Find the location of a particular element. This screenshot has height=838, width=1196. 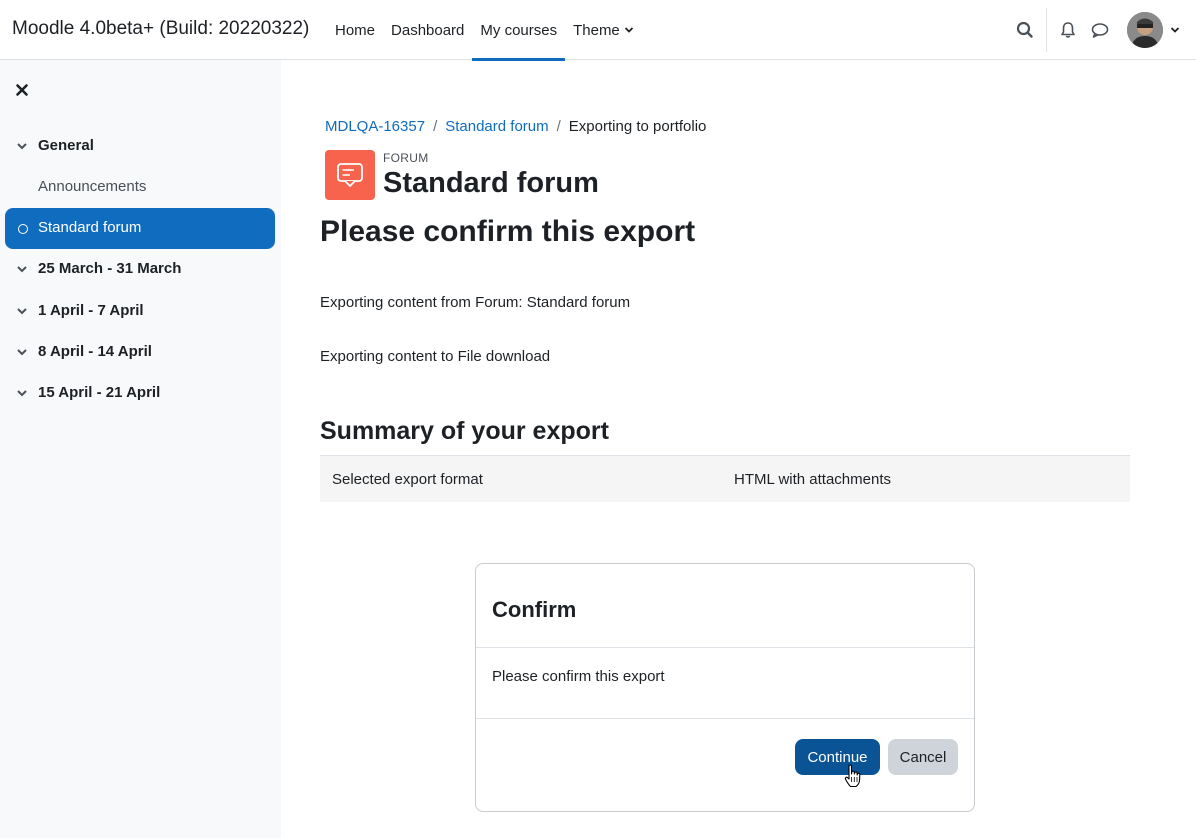

close-icon is located at coordinates (22, 90).